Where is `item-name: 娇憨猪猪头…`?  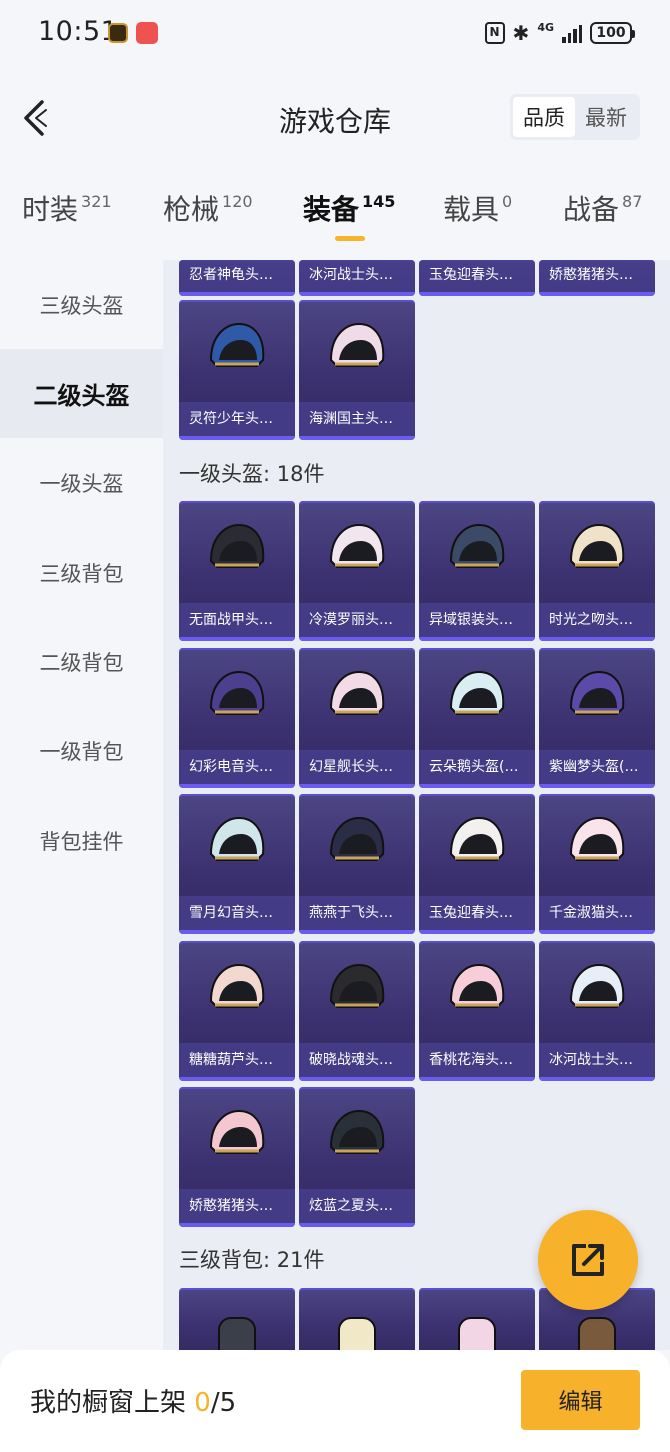 item-name: 娇憨猪猪头… is located at coordinates (597, 276).